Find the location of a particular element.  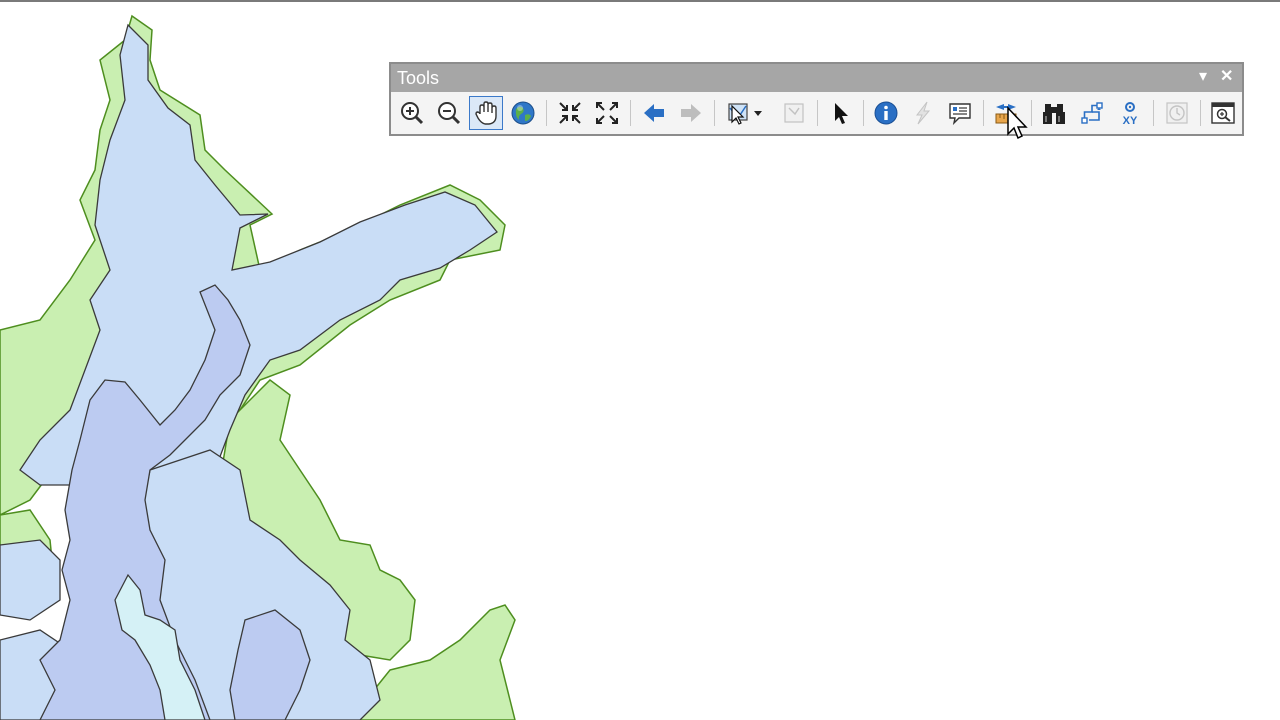

fixed-zoom-out-button is located at coordinates (607, 113).